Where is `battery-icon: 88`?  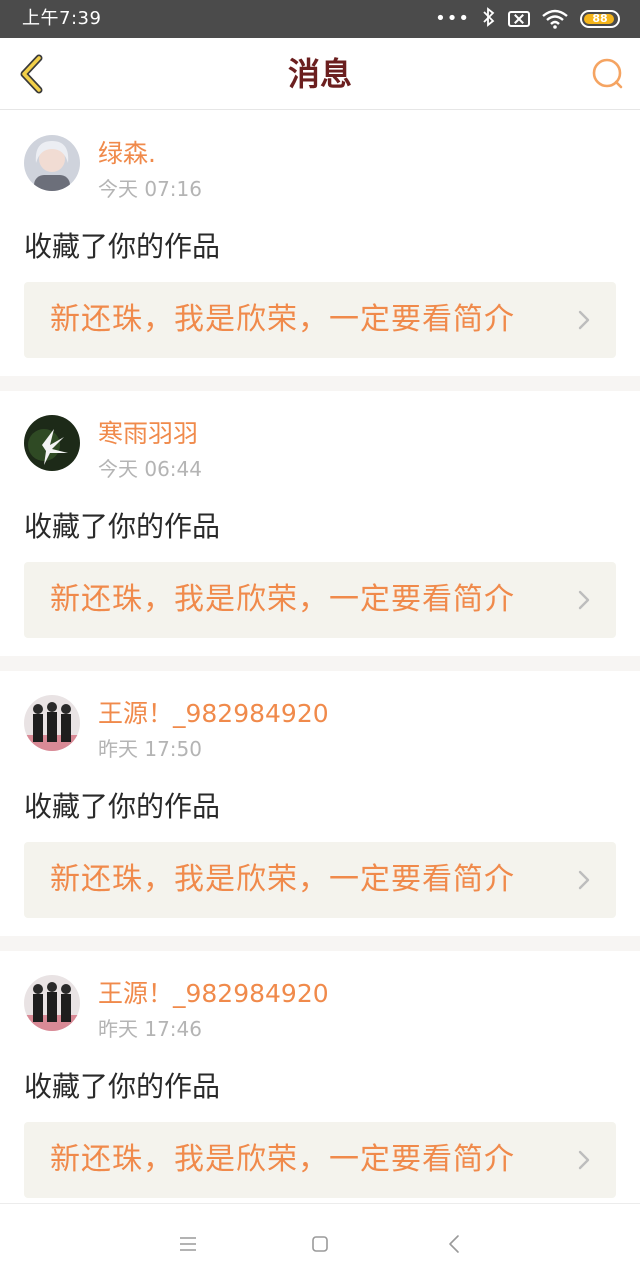
battery-icon: 88 is located at coordinates (600, 19).